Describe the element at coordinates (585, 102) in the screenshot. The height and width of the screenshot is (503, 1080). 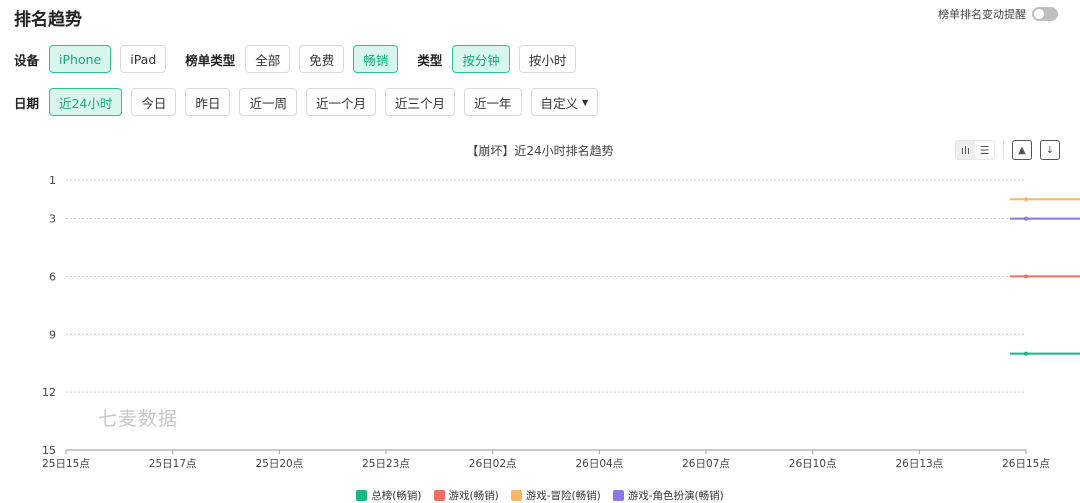
I see `caret-down-icon: ▼` at that location.